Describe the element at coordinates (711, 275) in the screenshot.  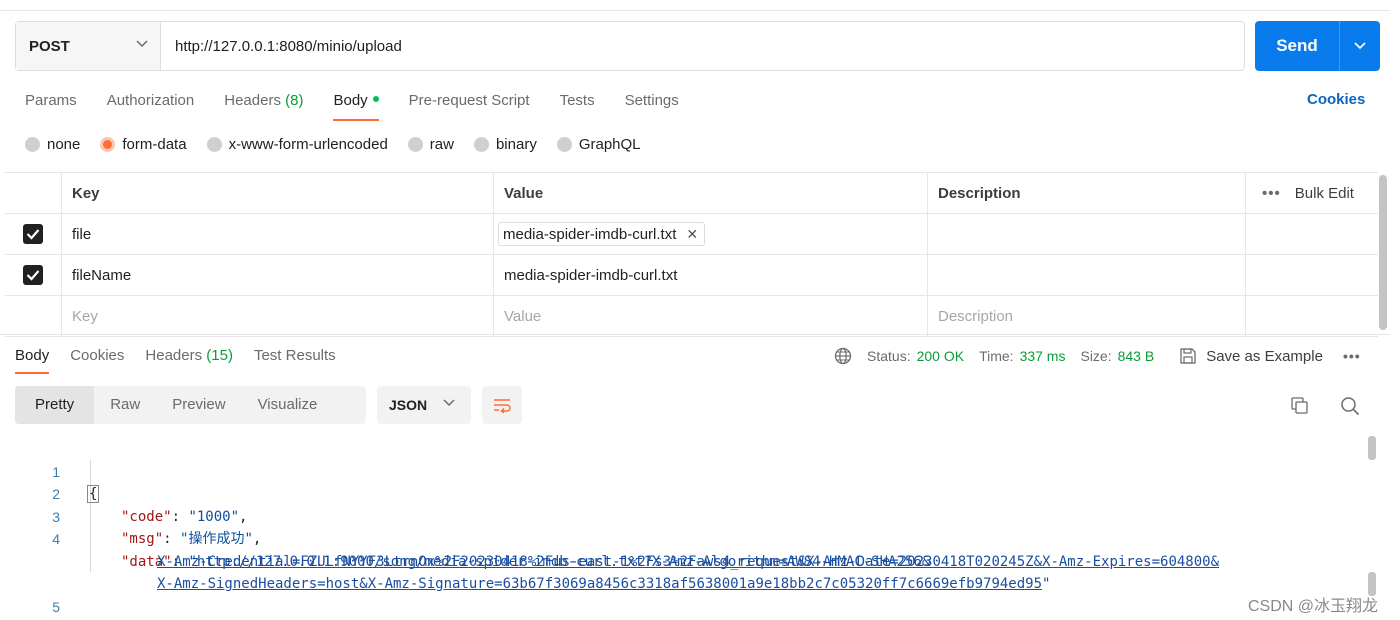
I see `value-input: media-spider-imdb-curl.txt` at that location.